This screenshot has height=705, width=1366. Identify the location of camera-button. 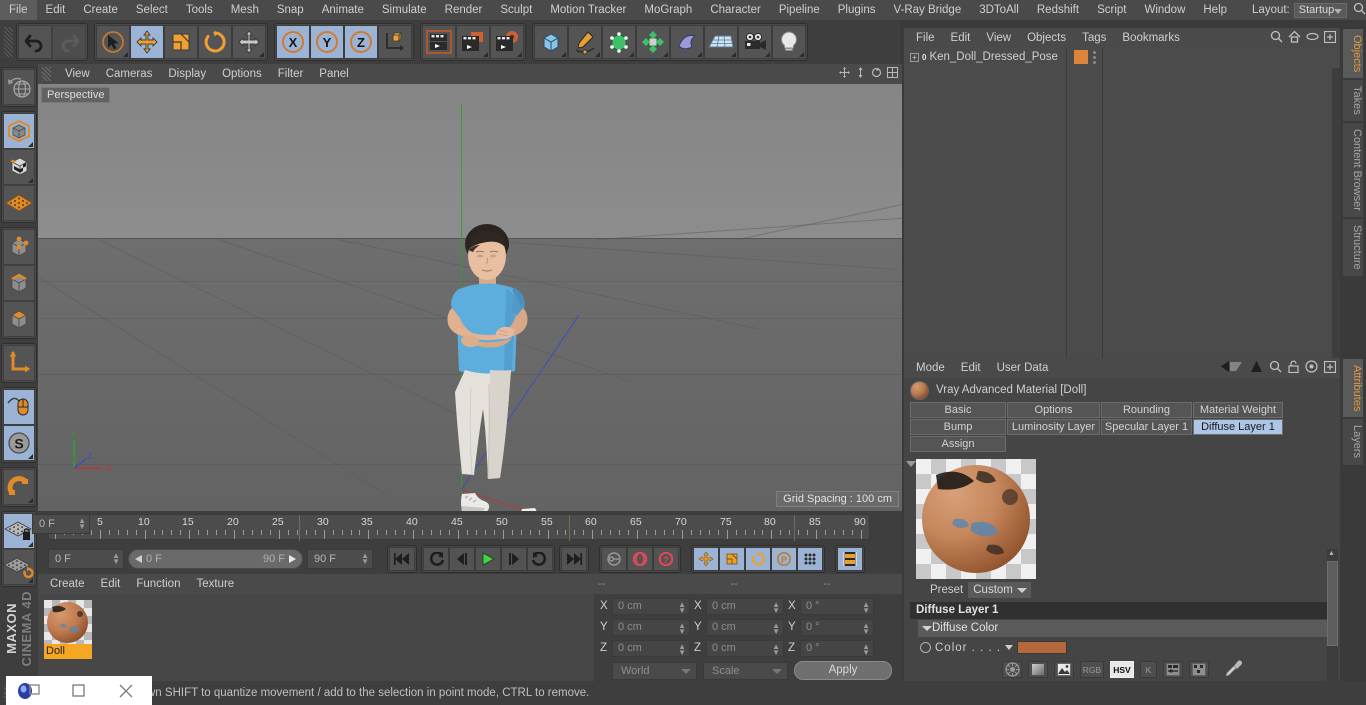
(755, 42).